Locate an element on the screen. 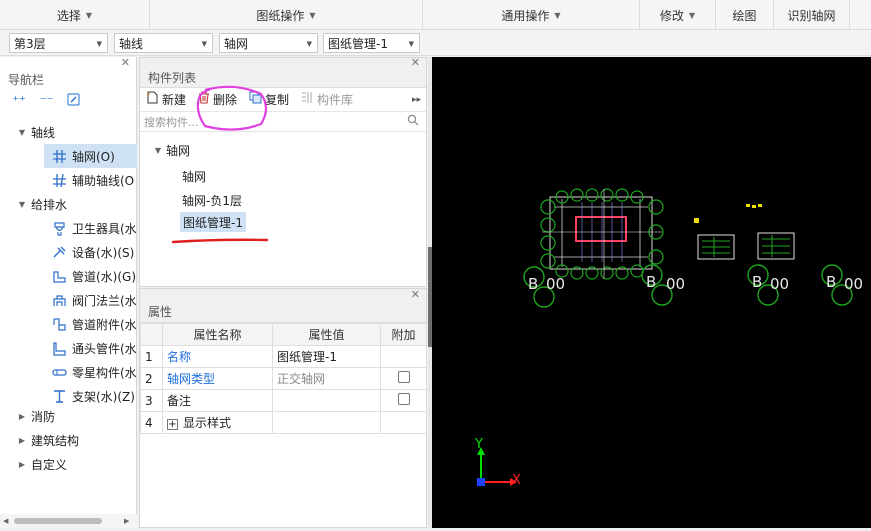  new-button: 新建 is located at coordinates (166, 99).